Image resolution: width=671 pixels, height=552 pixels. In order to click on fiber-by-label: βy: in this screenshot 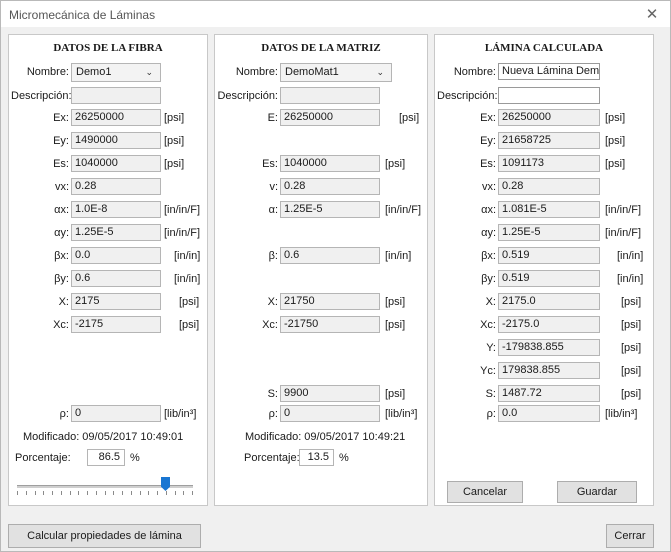, I will do `click(61, 279)`.